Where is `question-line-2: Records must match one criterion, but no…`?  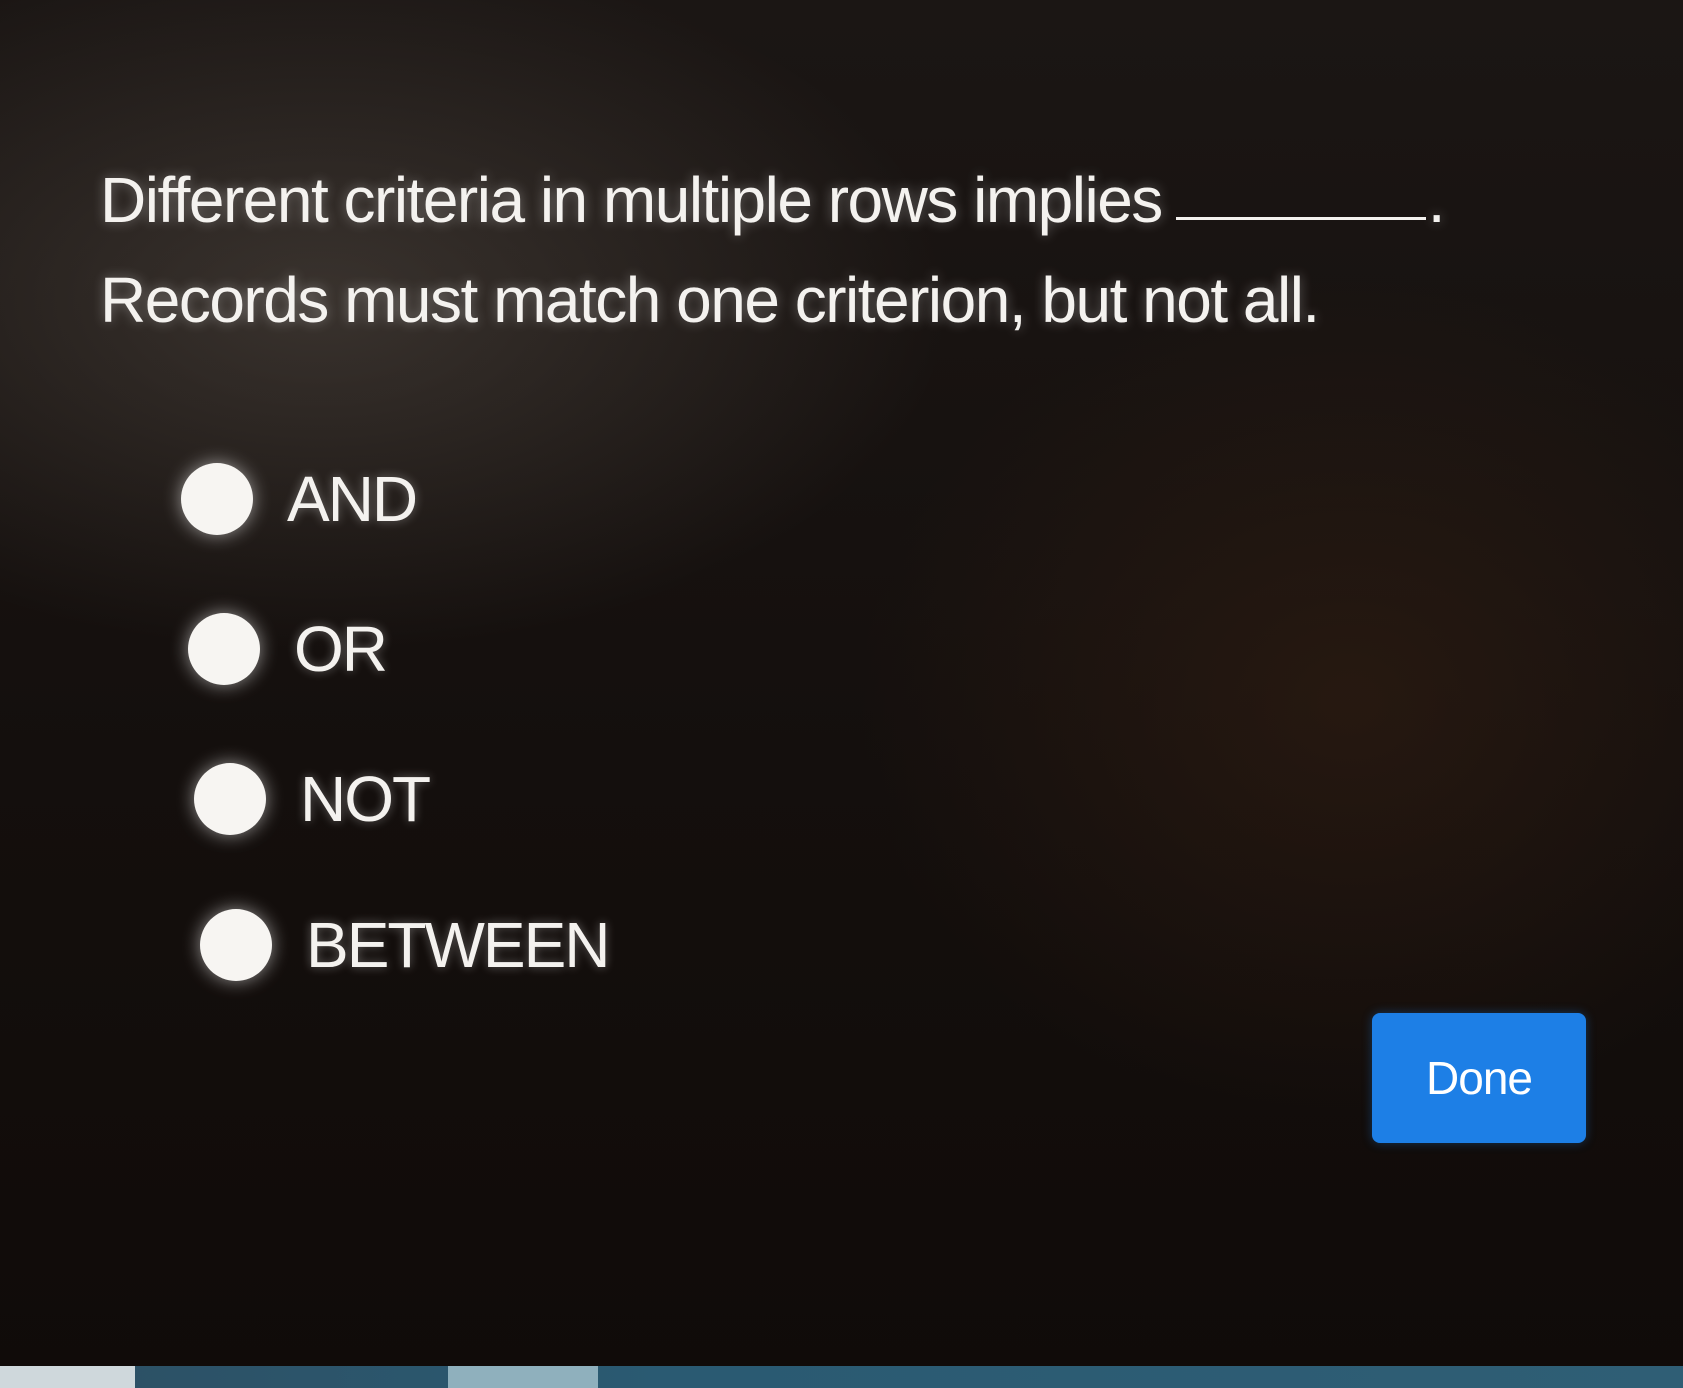 question-line-2: Records must match one criterion, but no… is located at coordinates (710, 300).